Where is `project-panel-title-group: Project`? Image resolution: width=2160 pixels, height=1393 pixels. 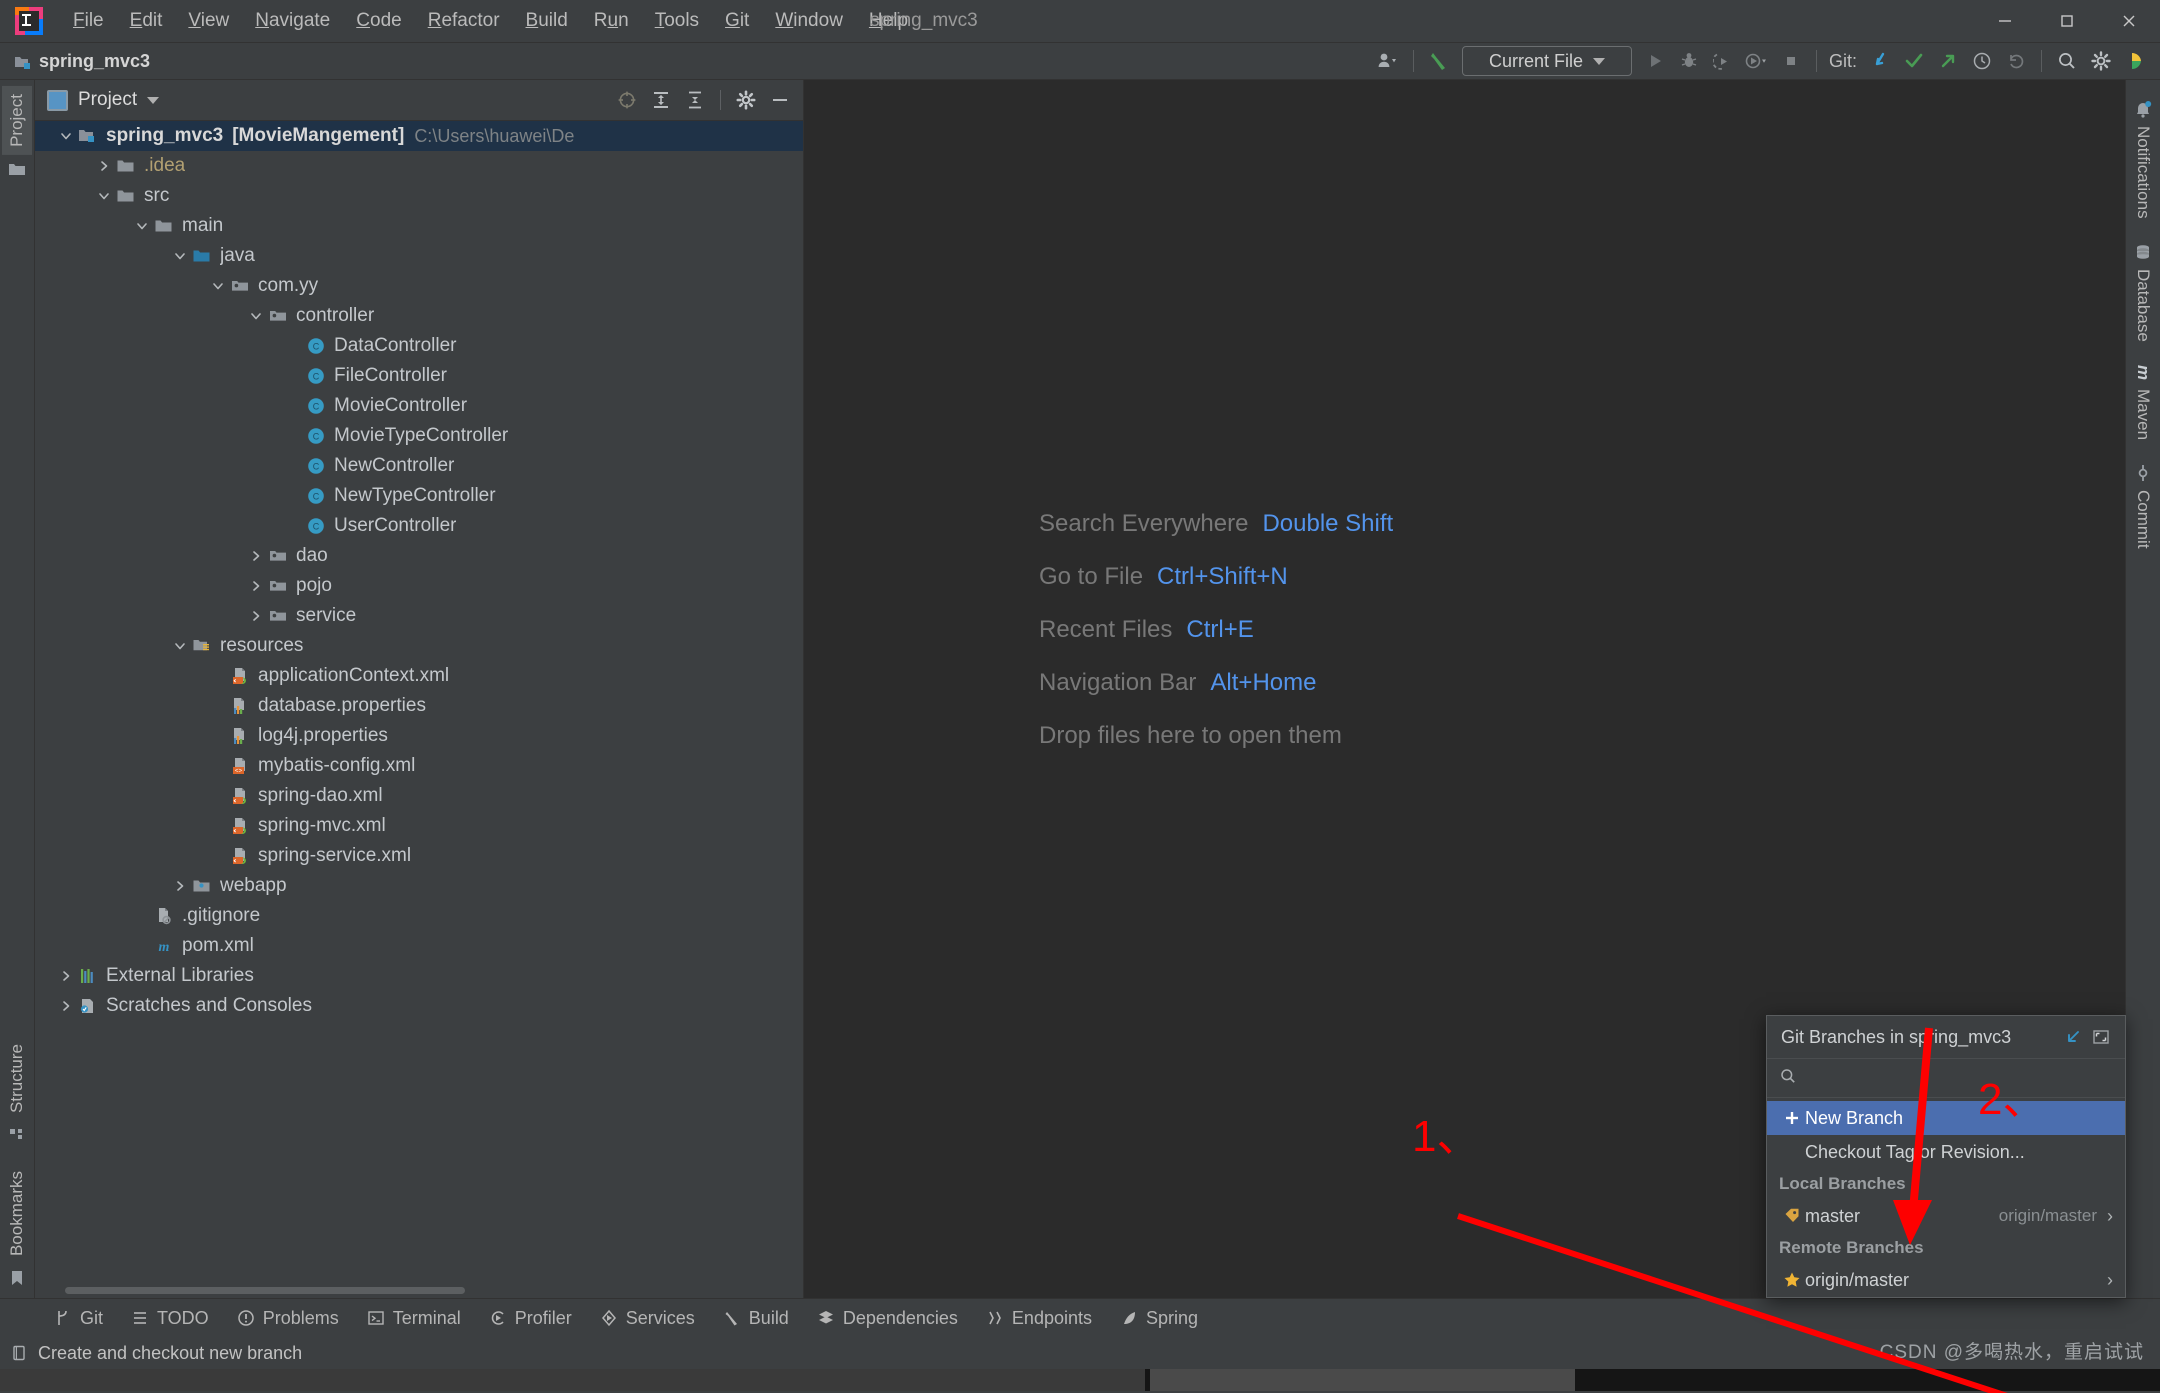 project-panel-title-group: Project is located at coordinates (103, 100).